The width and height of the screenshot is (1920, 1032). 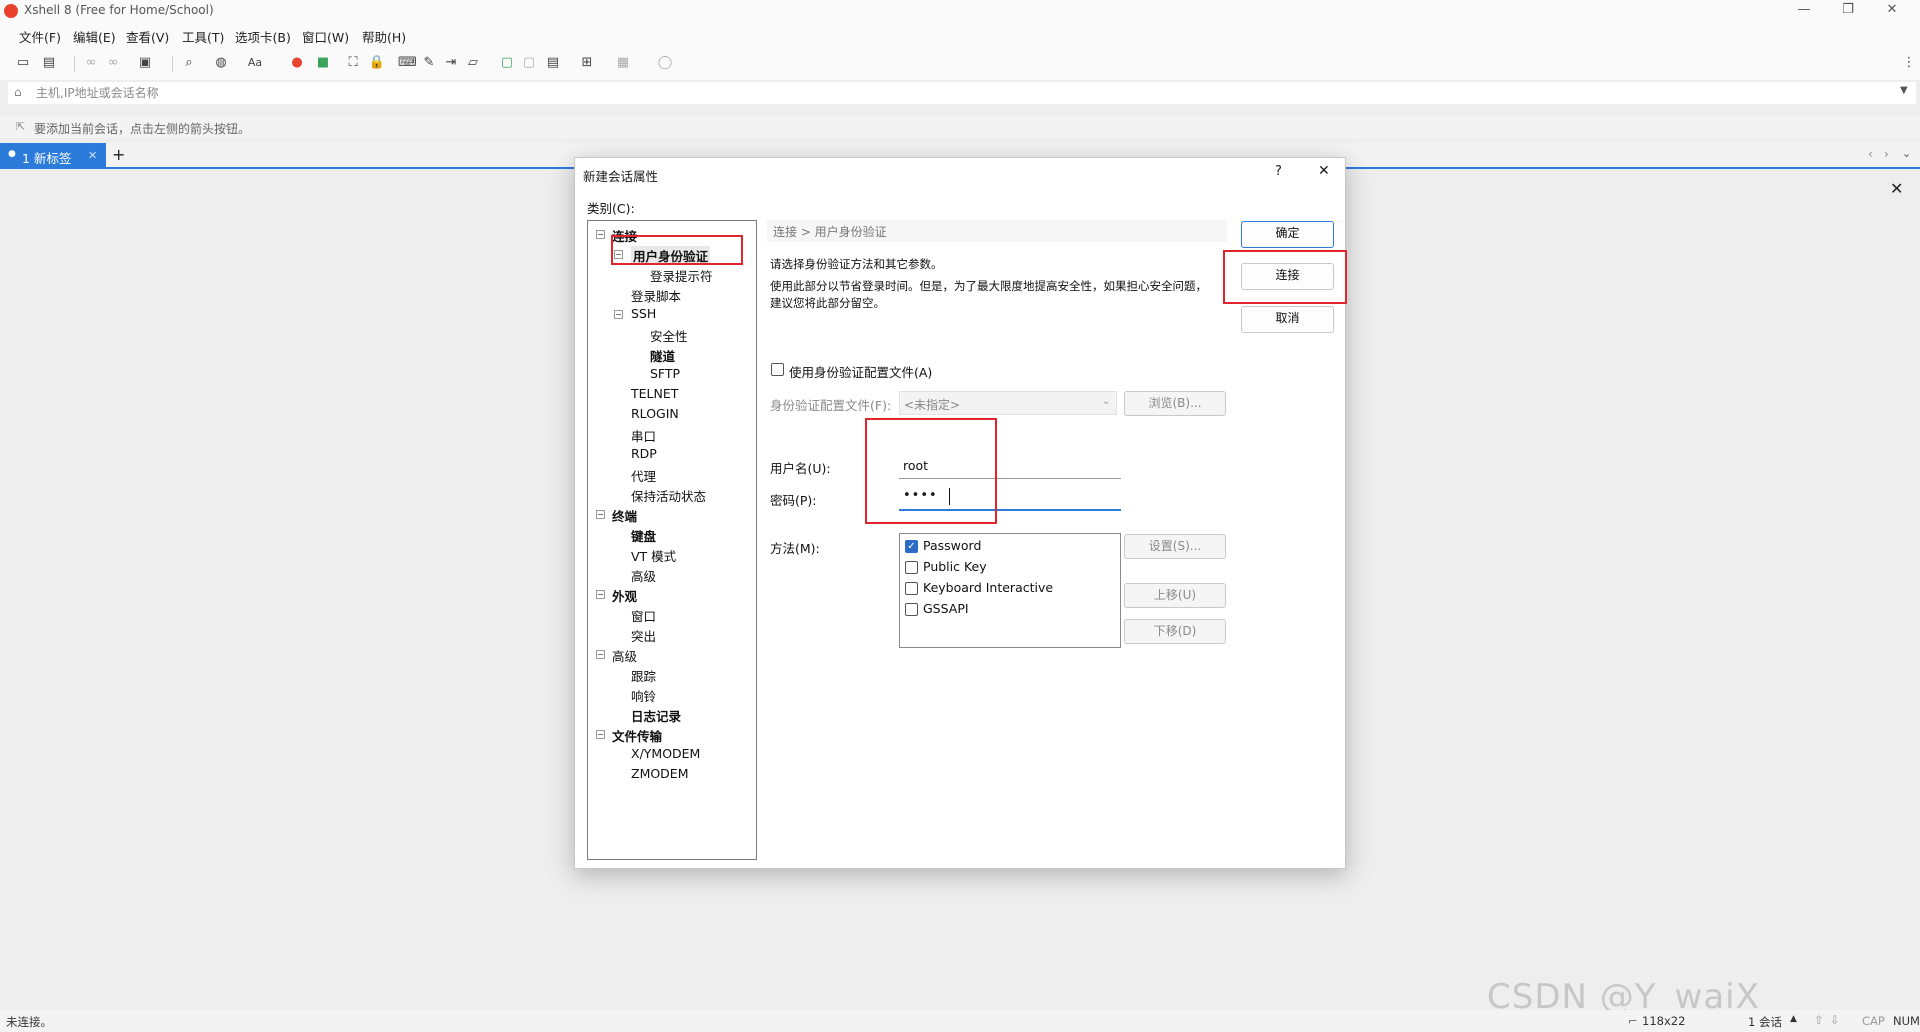 What do you see at coordinates (473, 63) in the screenshot?
I see `script-icon: ▱` at bounding box center [473, 63].